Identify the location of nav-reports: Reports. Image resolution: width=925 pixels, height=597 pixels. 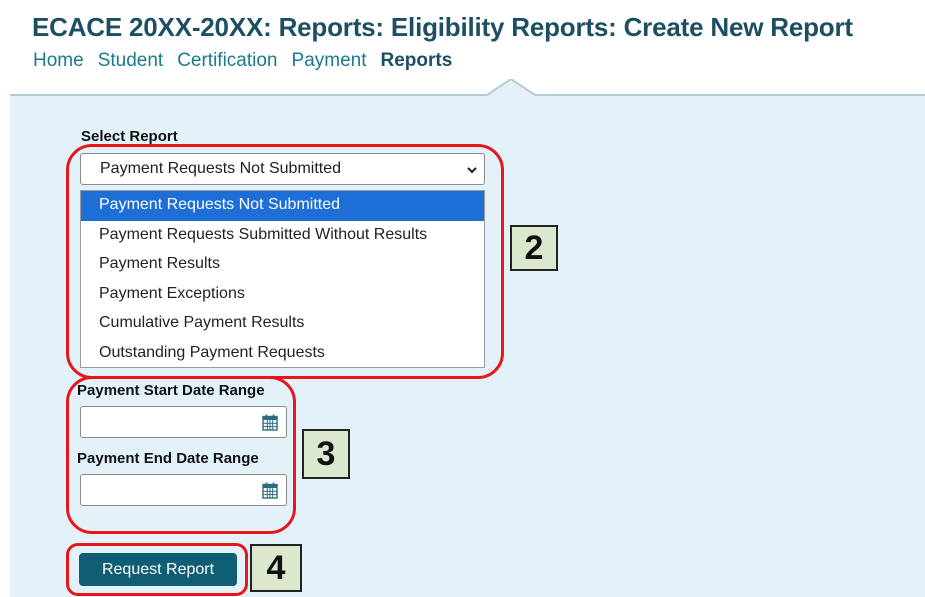
(417, 61).